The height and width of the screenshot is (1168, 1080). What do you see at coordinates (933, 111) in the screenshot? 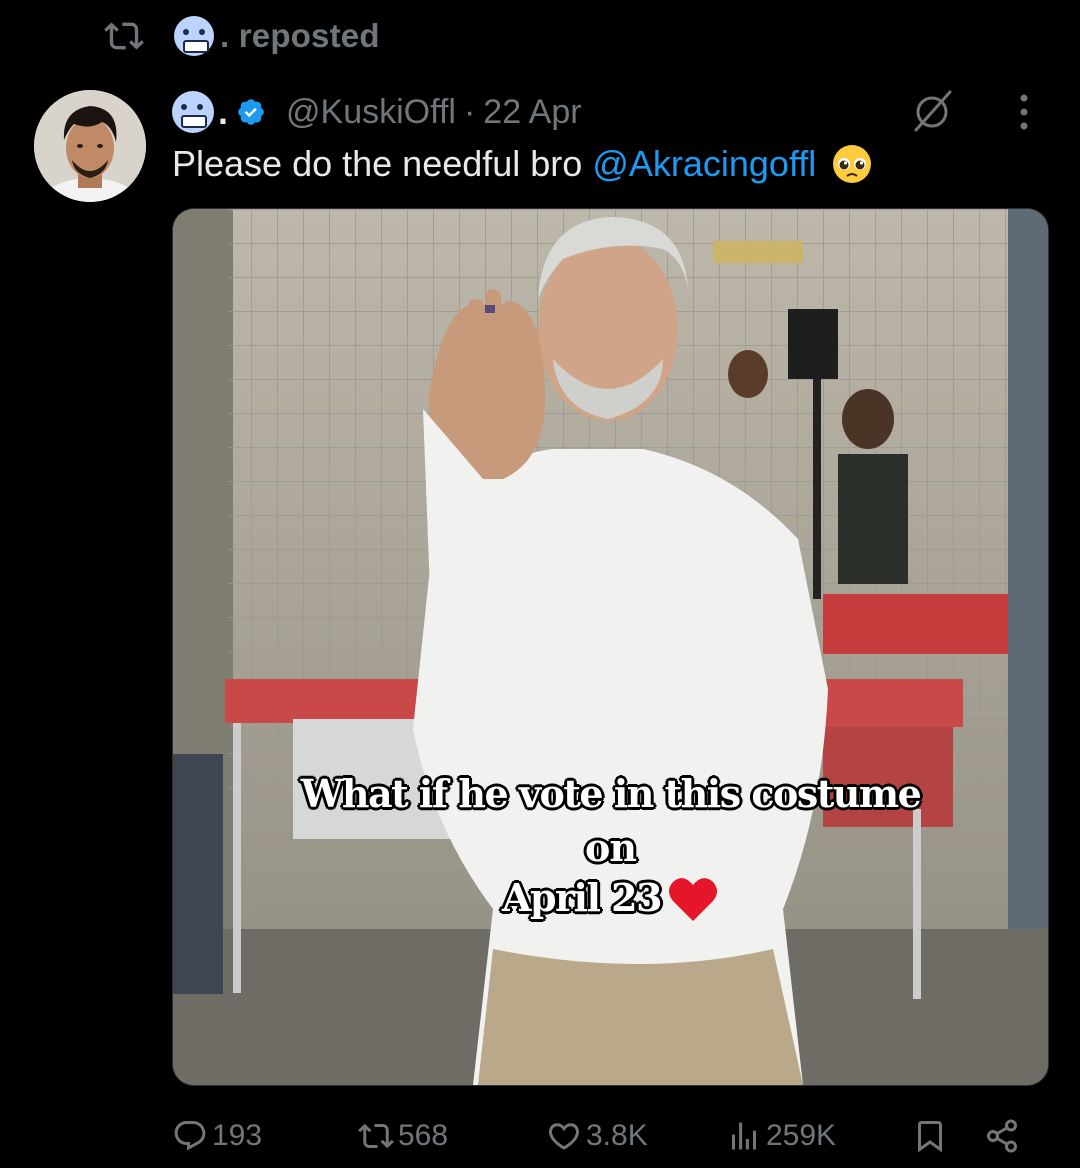
I see `grok-icon` at bounding box center [933, 111].